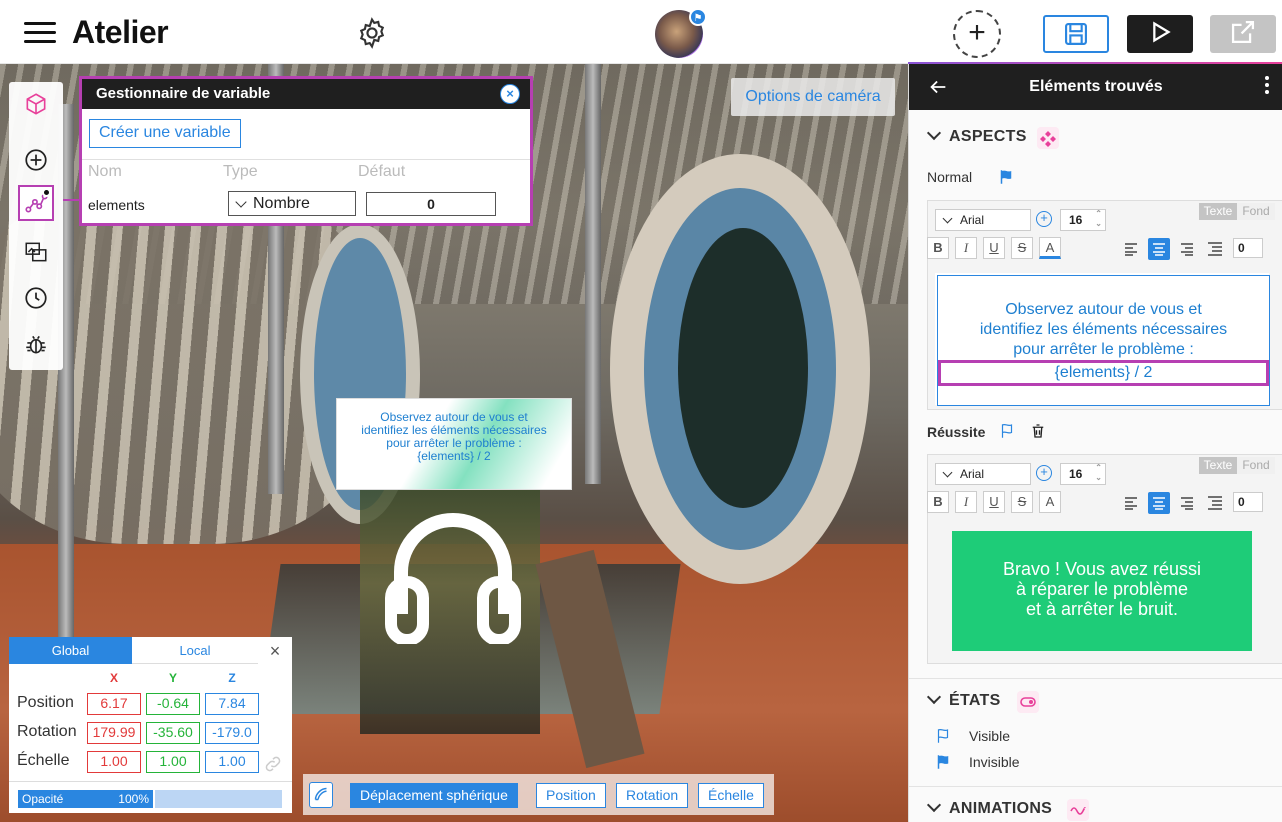 The width and height of the screenshot is (1282, 822). What do you see at coordinates (85, 799) in the screenshot?
I see `opacity-slider: Opacité 100%` at bounding box center [85, 799].